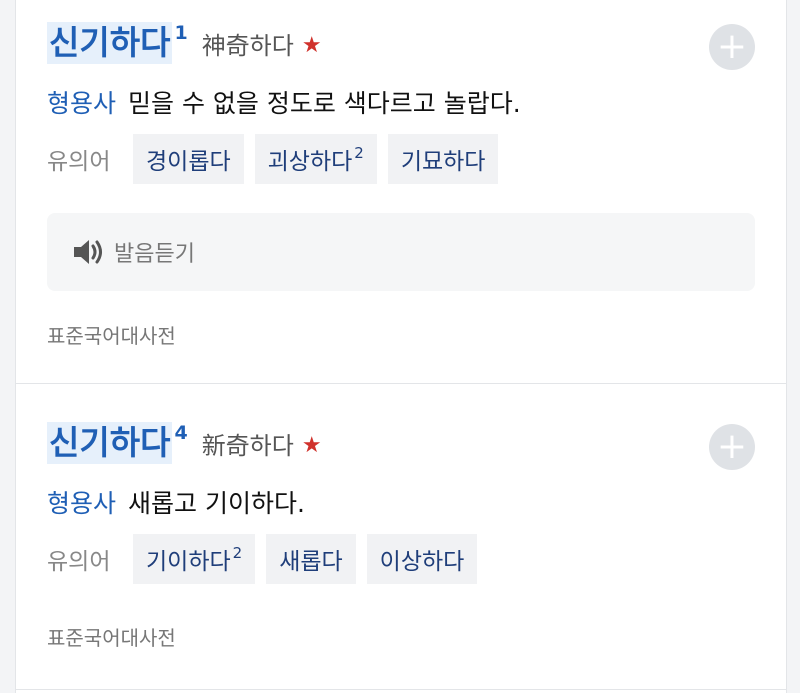 This screenshot has width=800, height=693. What do you see at coordinates (310, 162) in the screenshot?
I see `synonym-word: 괴상하다` at bounding box center [310, 162].